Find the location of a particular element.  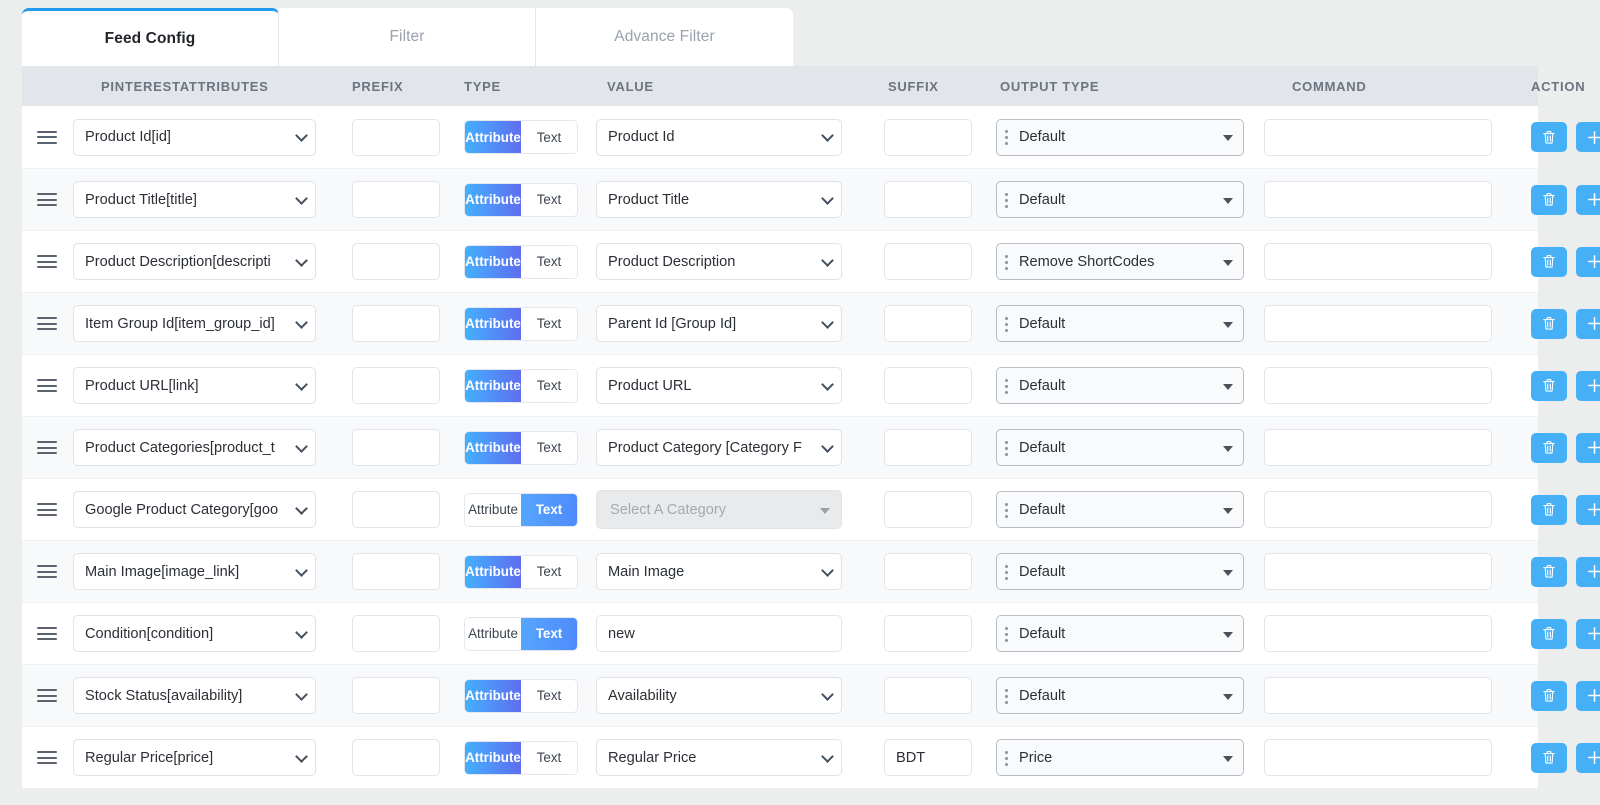

category-select: Select A Category is located at coordinates (719, 509).